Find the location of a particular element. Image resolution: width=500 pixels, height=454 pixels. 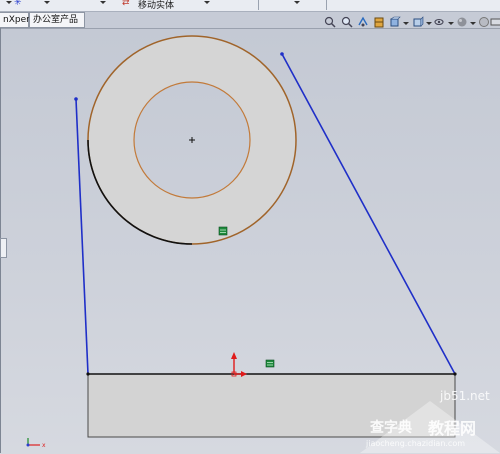

circle-center-mark is located at coordinates (192, 140).